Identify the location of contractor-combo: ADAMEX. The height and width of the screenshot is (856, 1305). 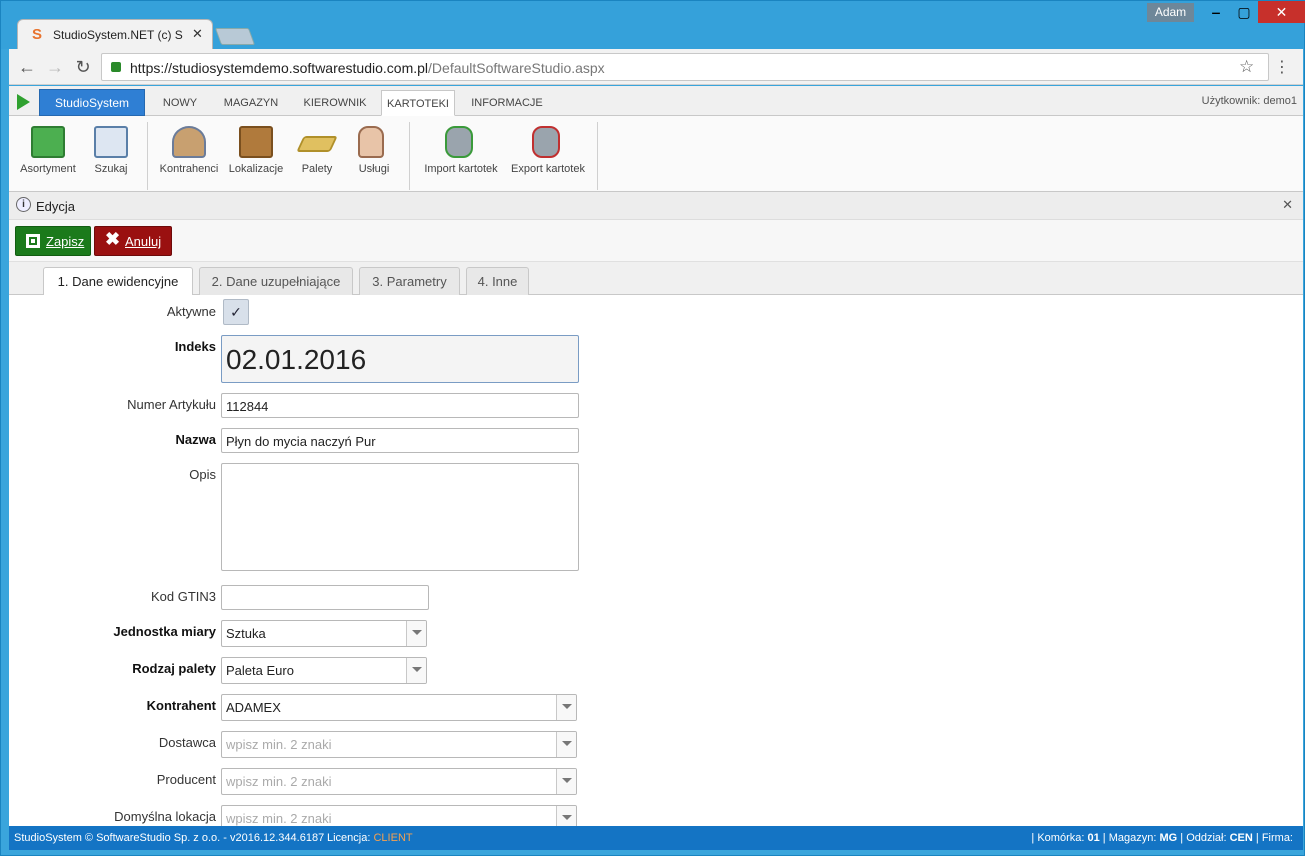
(399, 707).